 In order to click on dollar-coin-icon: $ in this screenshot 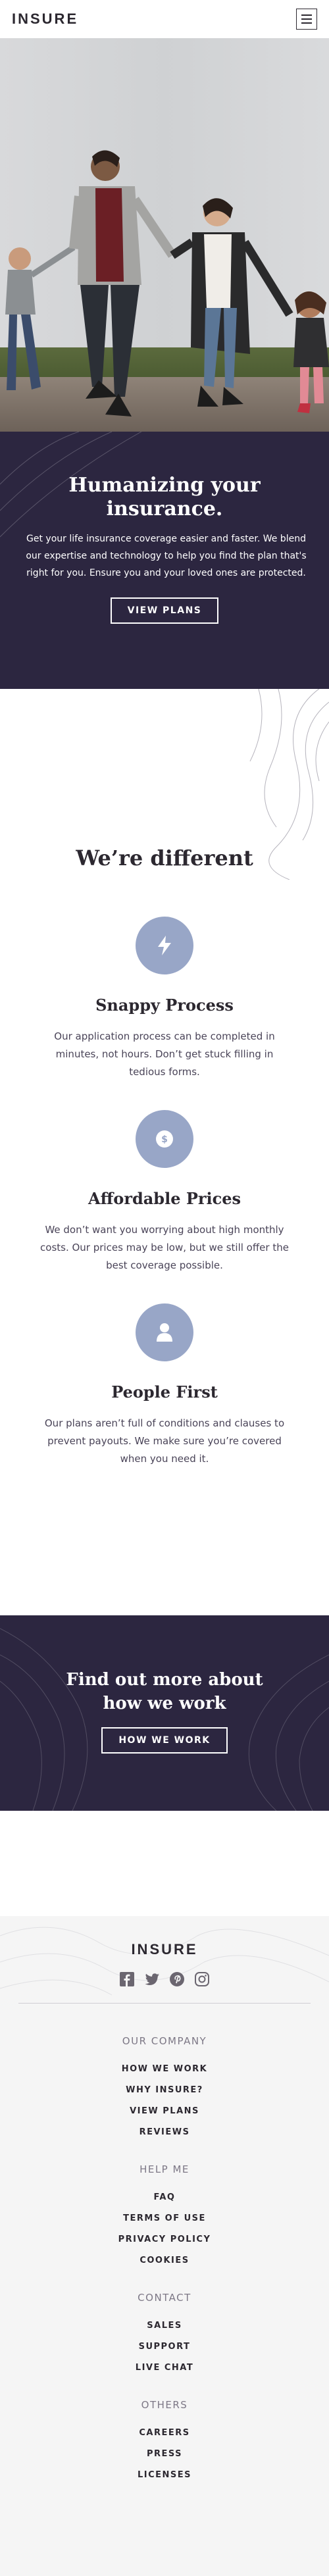, I will do `click(165, 1139)`.